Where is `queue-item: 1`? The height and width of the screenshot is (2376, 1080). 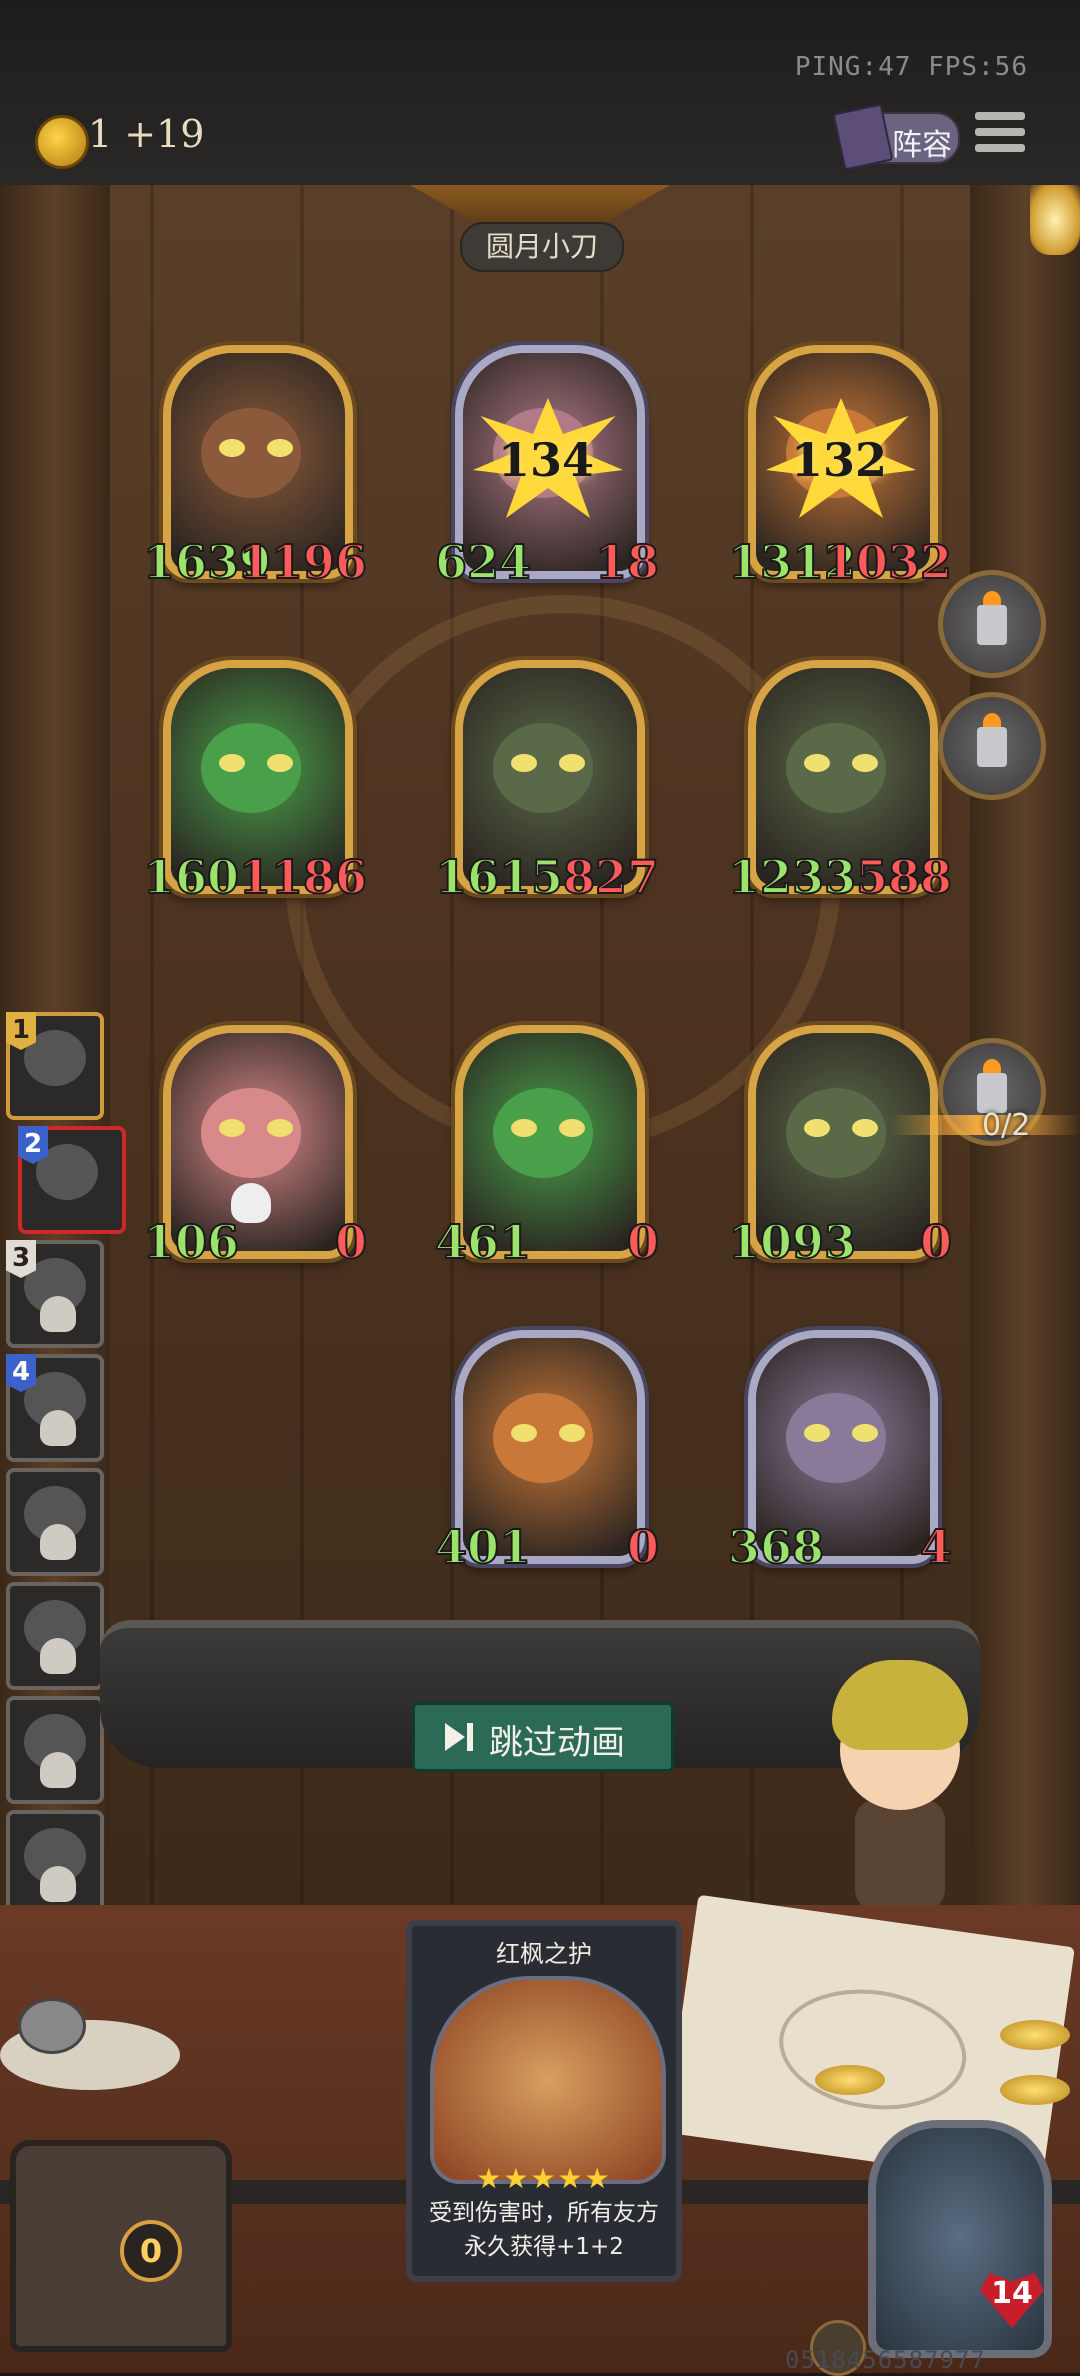 queue-item: 1 is located at coordinates (55, 1066).